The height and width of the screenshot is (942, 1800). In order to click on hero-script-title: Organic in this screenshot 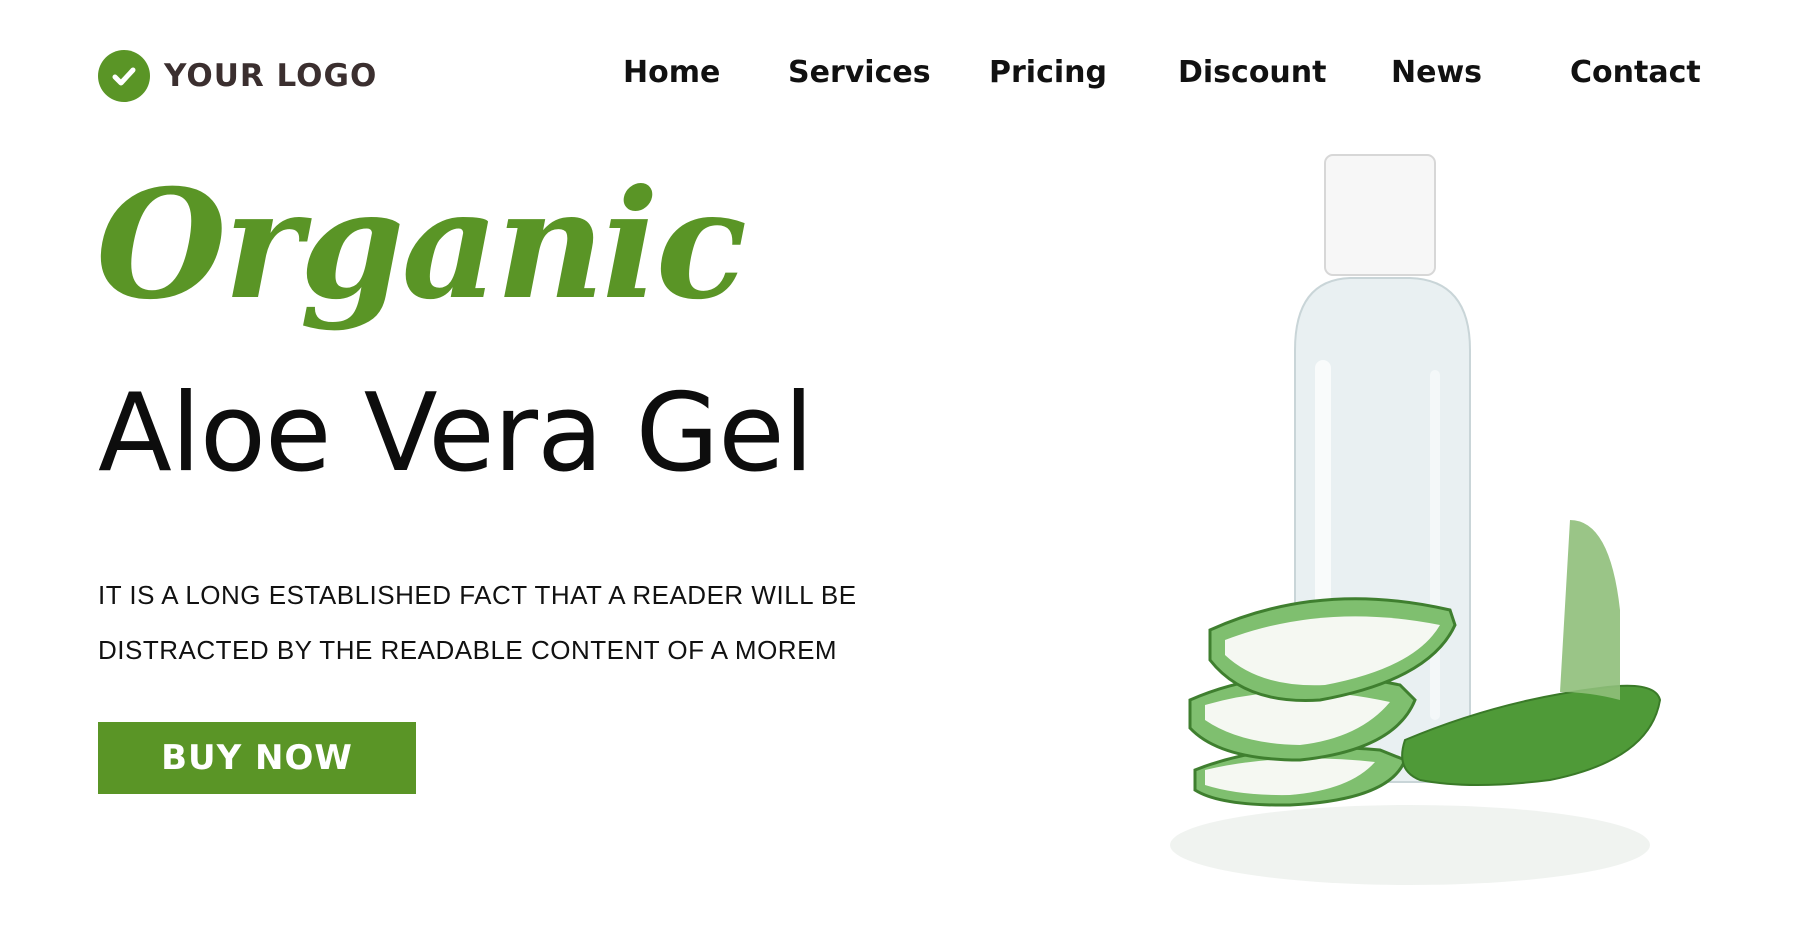, I will do `click(421, 245)`.